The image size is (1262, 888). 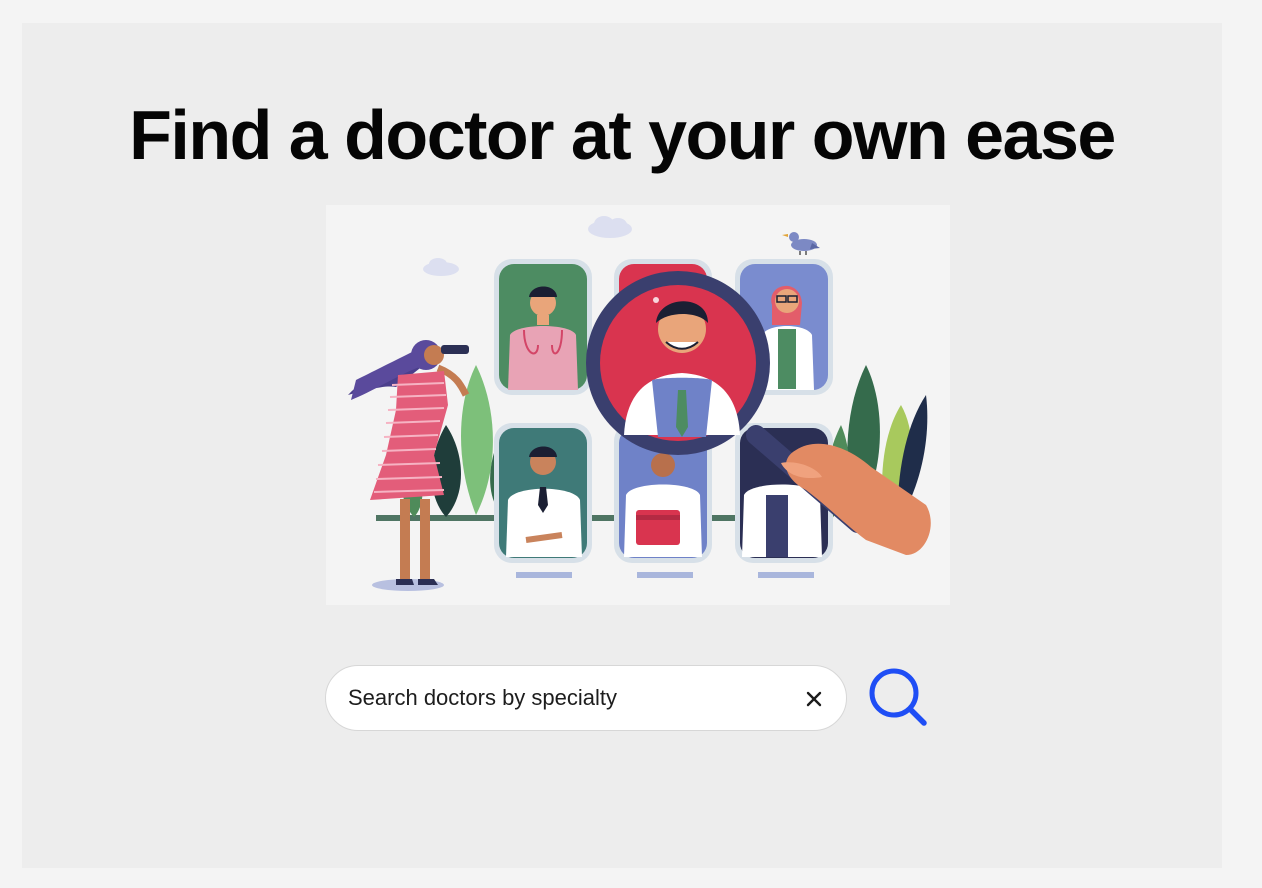 I want to click on clear-search-button, so click(x=814, y=699).